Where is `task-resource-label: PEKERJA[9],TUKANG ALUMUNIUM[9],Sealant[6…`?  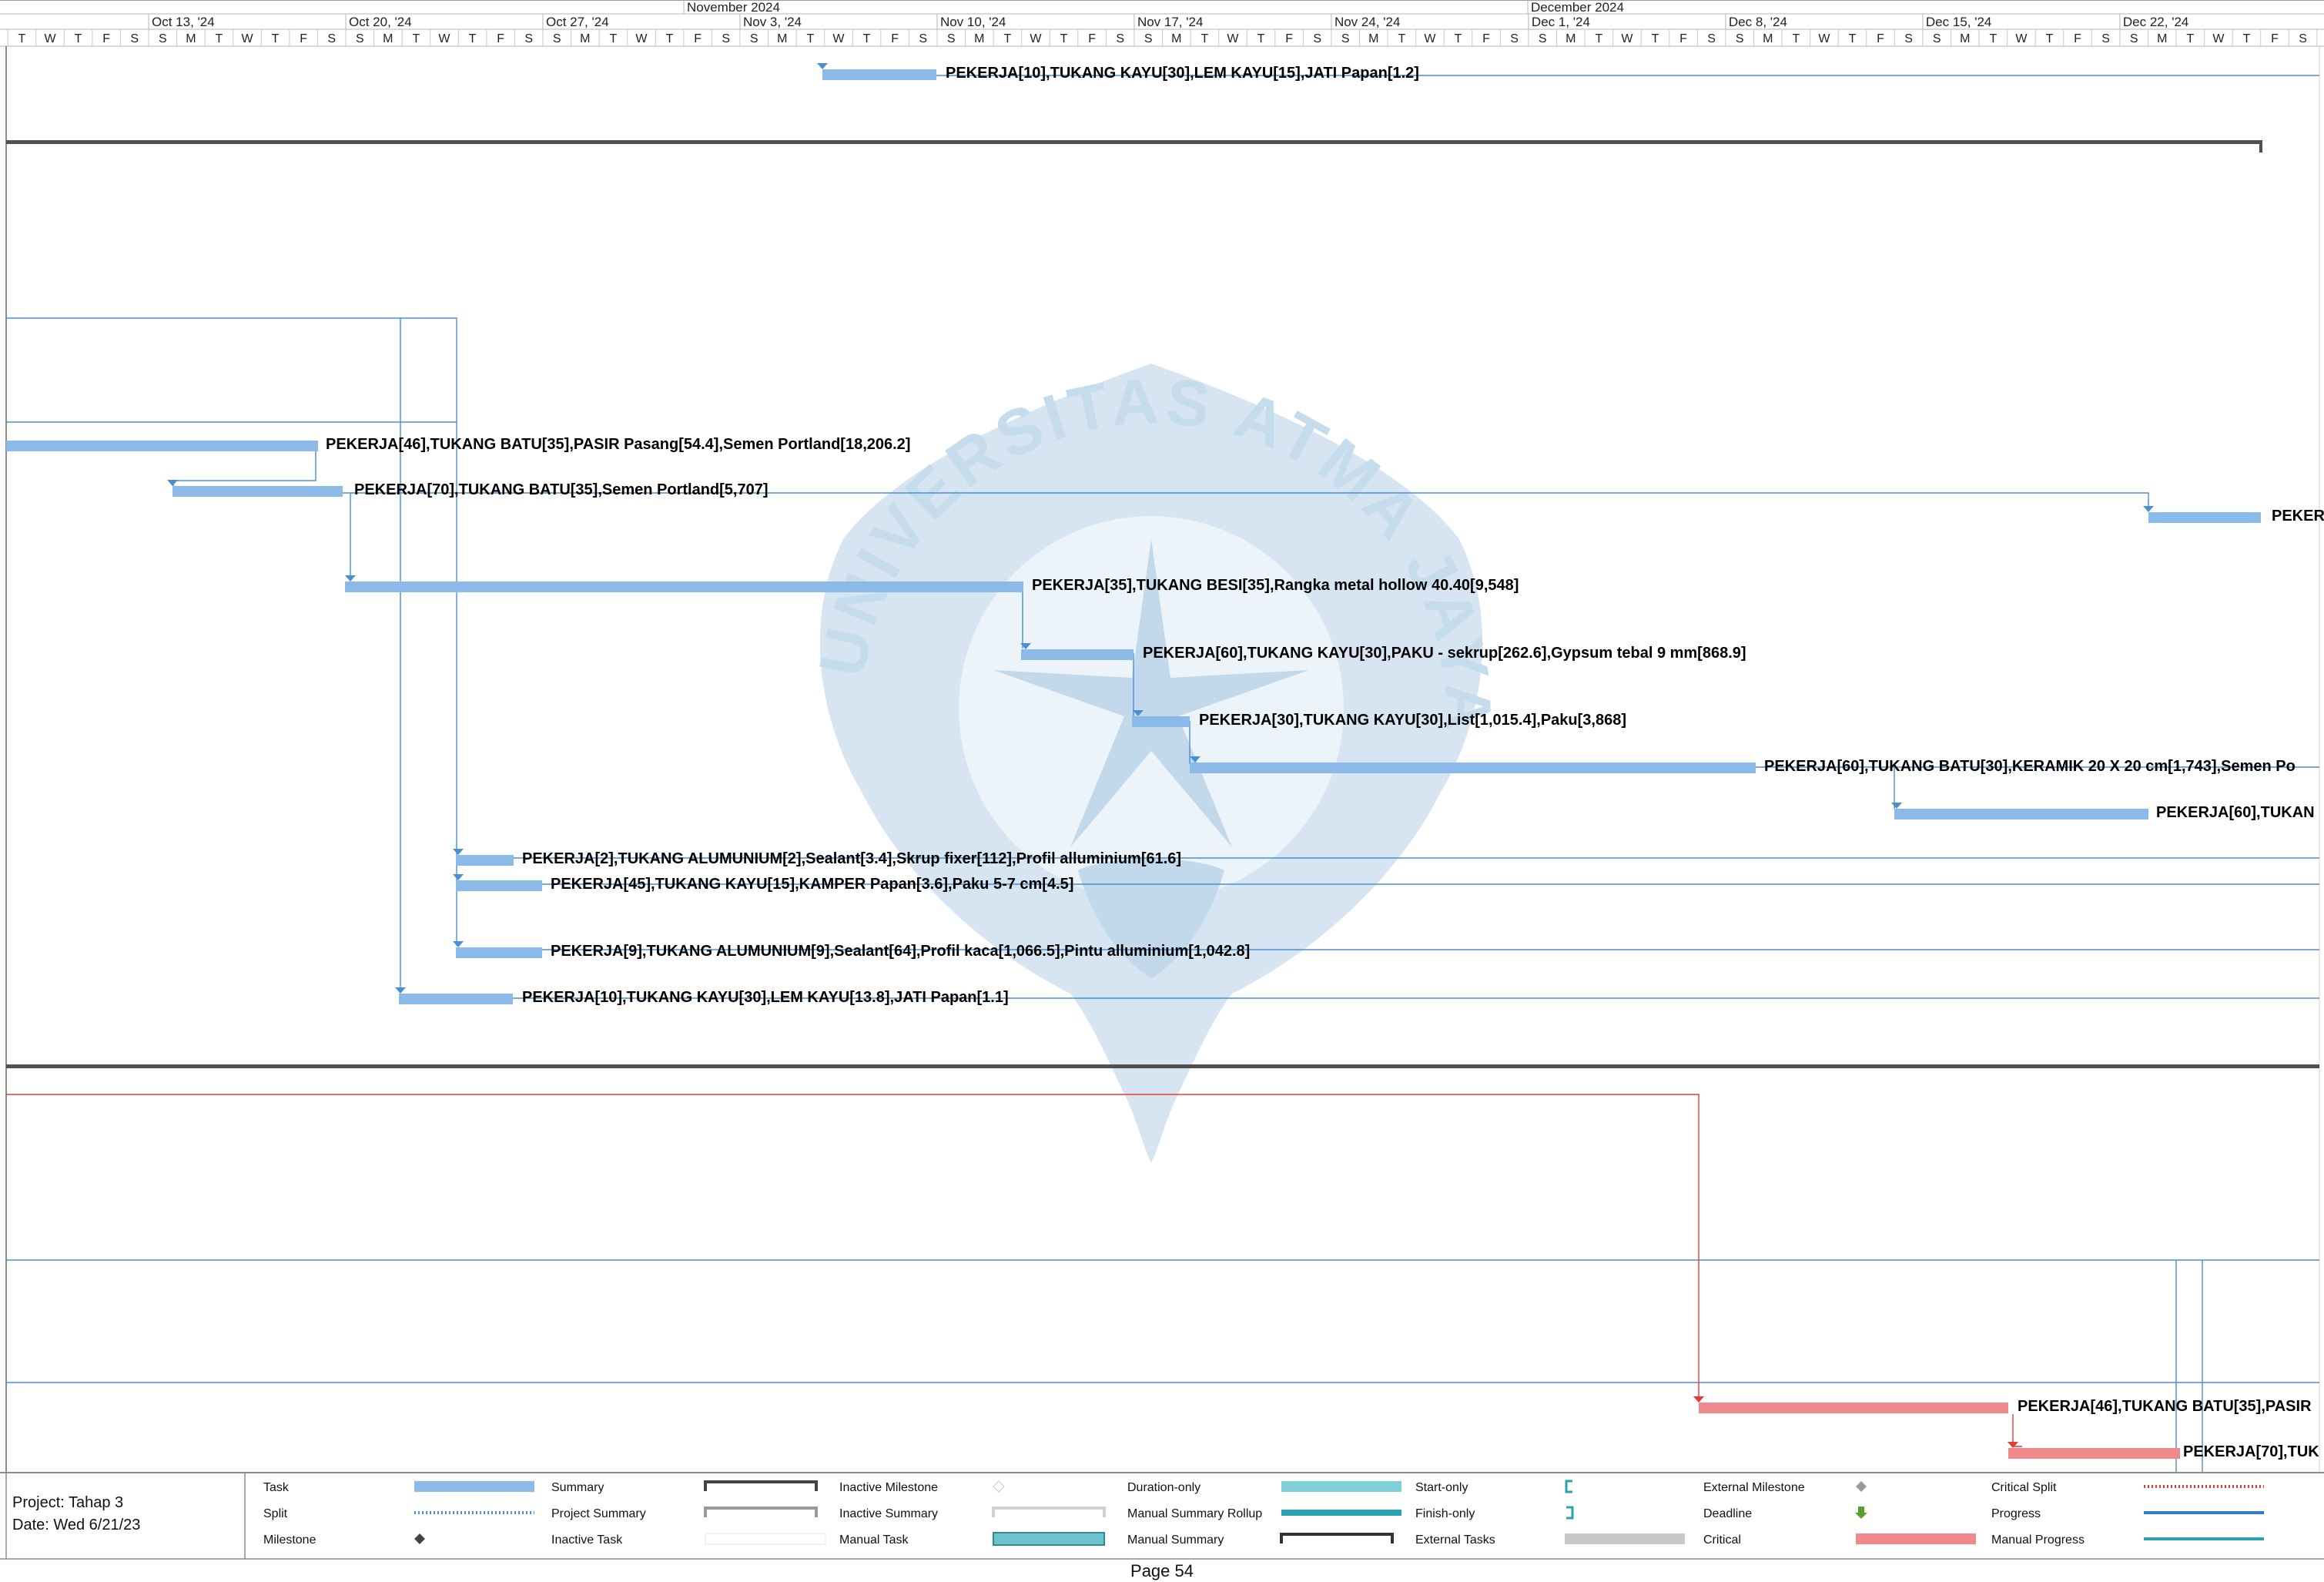 task-resource-label: PEKERJA[9],TUKANG ALUMUNIUM[9],Sealant[6… is located at coordinates (900, 951).